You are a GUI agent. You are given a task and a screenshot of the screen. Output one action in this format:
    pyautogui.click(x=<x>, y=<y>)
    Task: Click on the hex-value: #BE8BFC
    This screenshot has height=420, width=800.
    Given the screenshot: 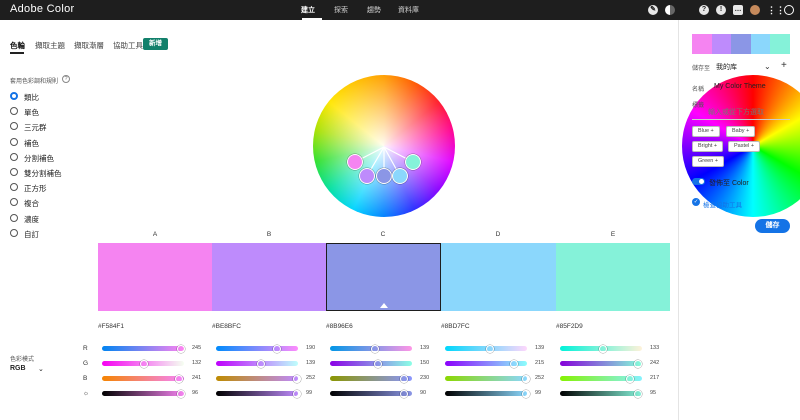 What is the action you would take?
    pyautogui.click(x=226, y=326)
    